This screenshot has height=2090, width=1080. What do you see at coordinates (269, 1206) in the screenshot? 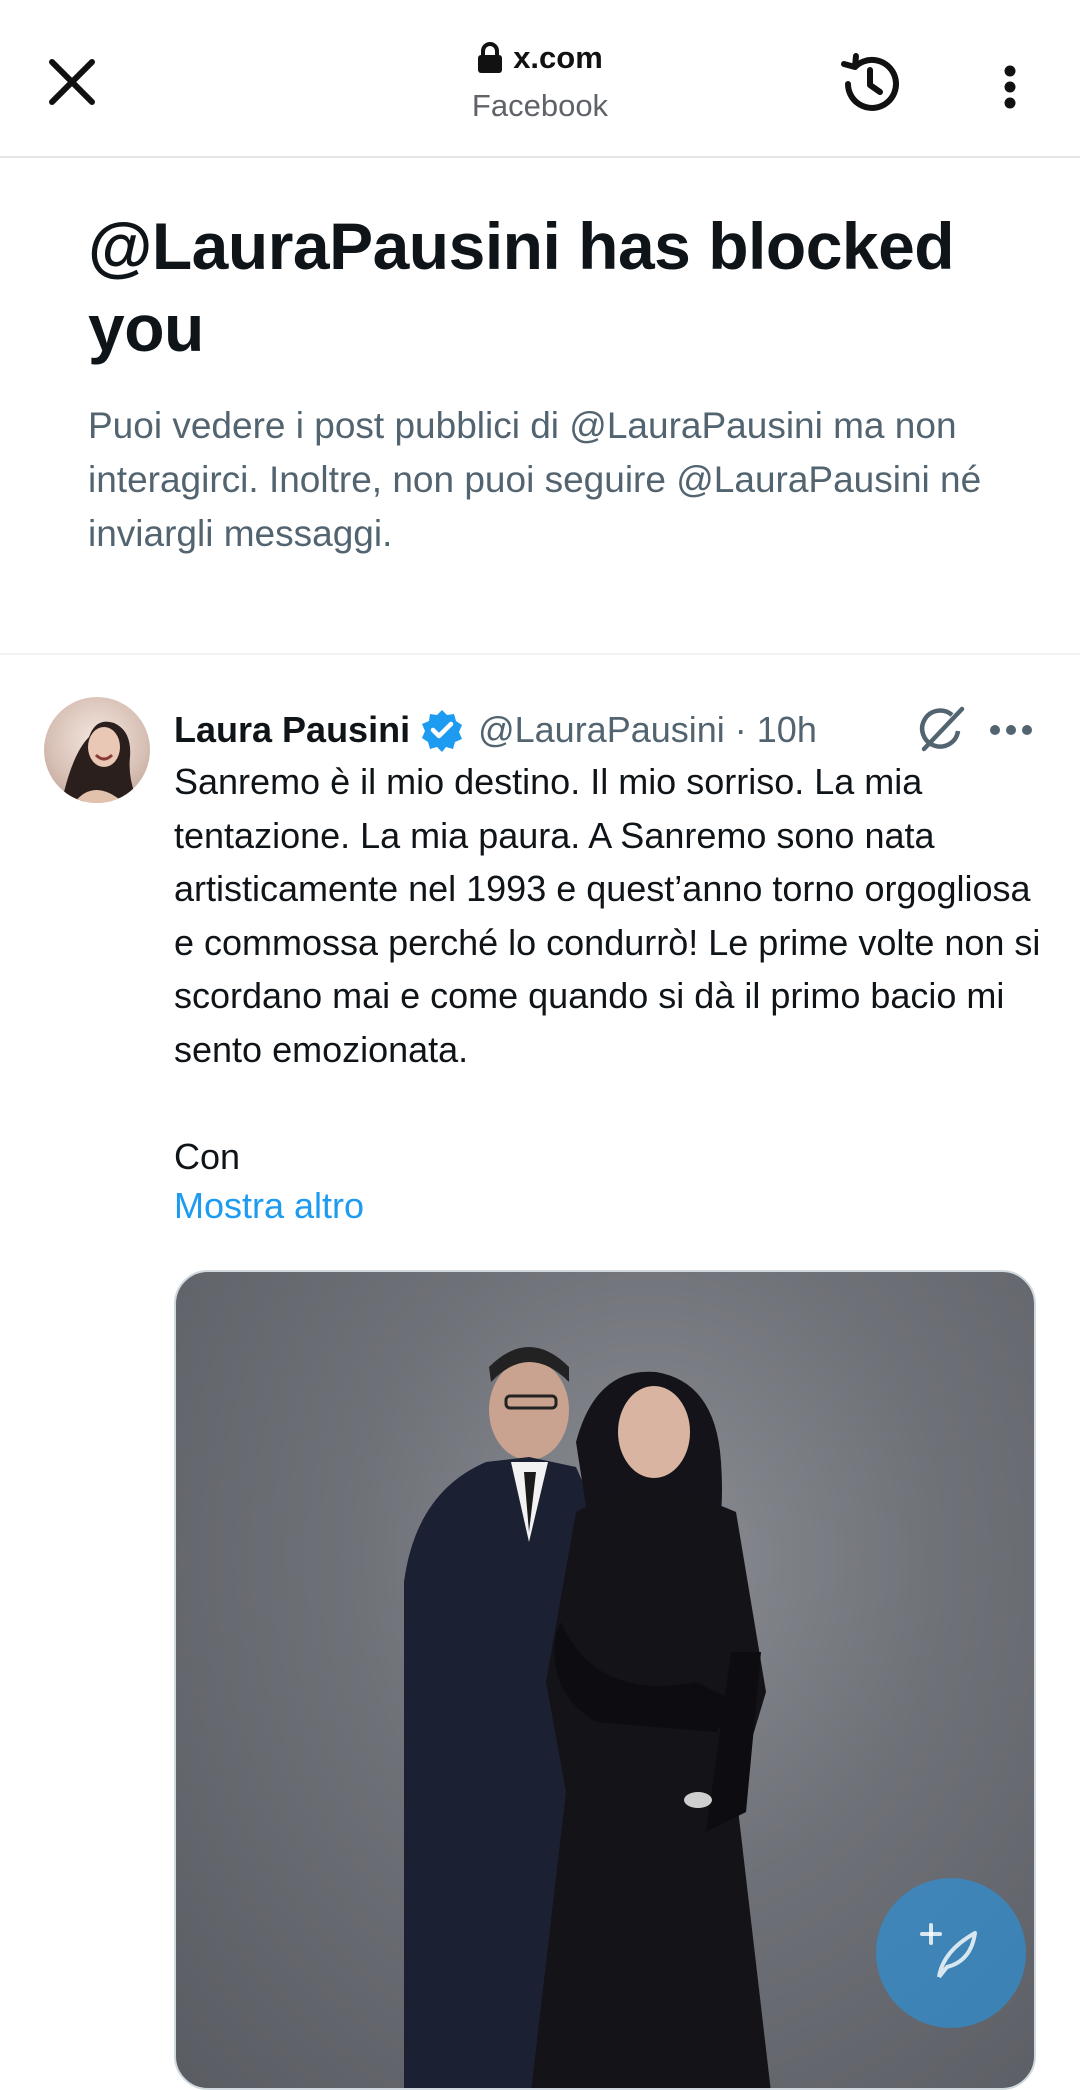
I see `show-more-link: Mostra altro` at bounding box center [269, 1206].